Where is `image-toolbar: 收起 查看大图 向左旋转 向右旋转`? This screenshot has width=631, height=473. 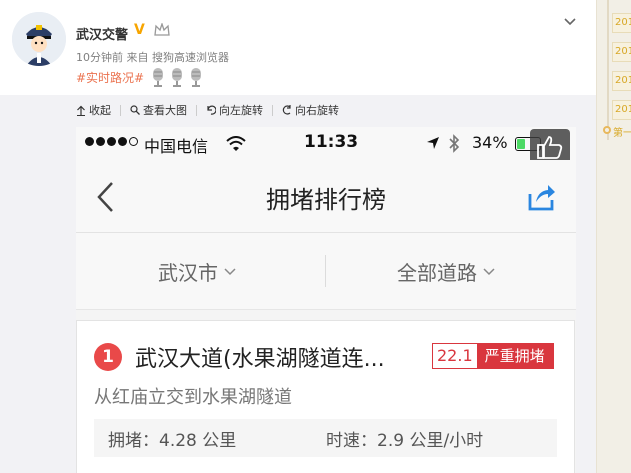
image-toolbar: 收起 查看大图 向左旋转 向右旋转 is located at coordinates (210, 110).